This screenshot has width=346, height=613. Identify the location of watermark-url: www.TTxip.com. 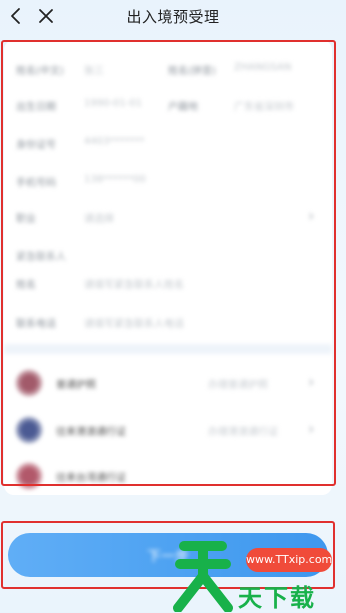
(289, 559).